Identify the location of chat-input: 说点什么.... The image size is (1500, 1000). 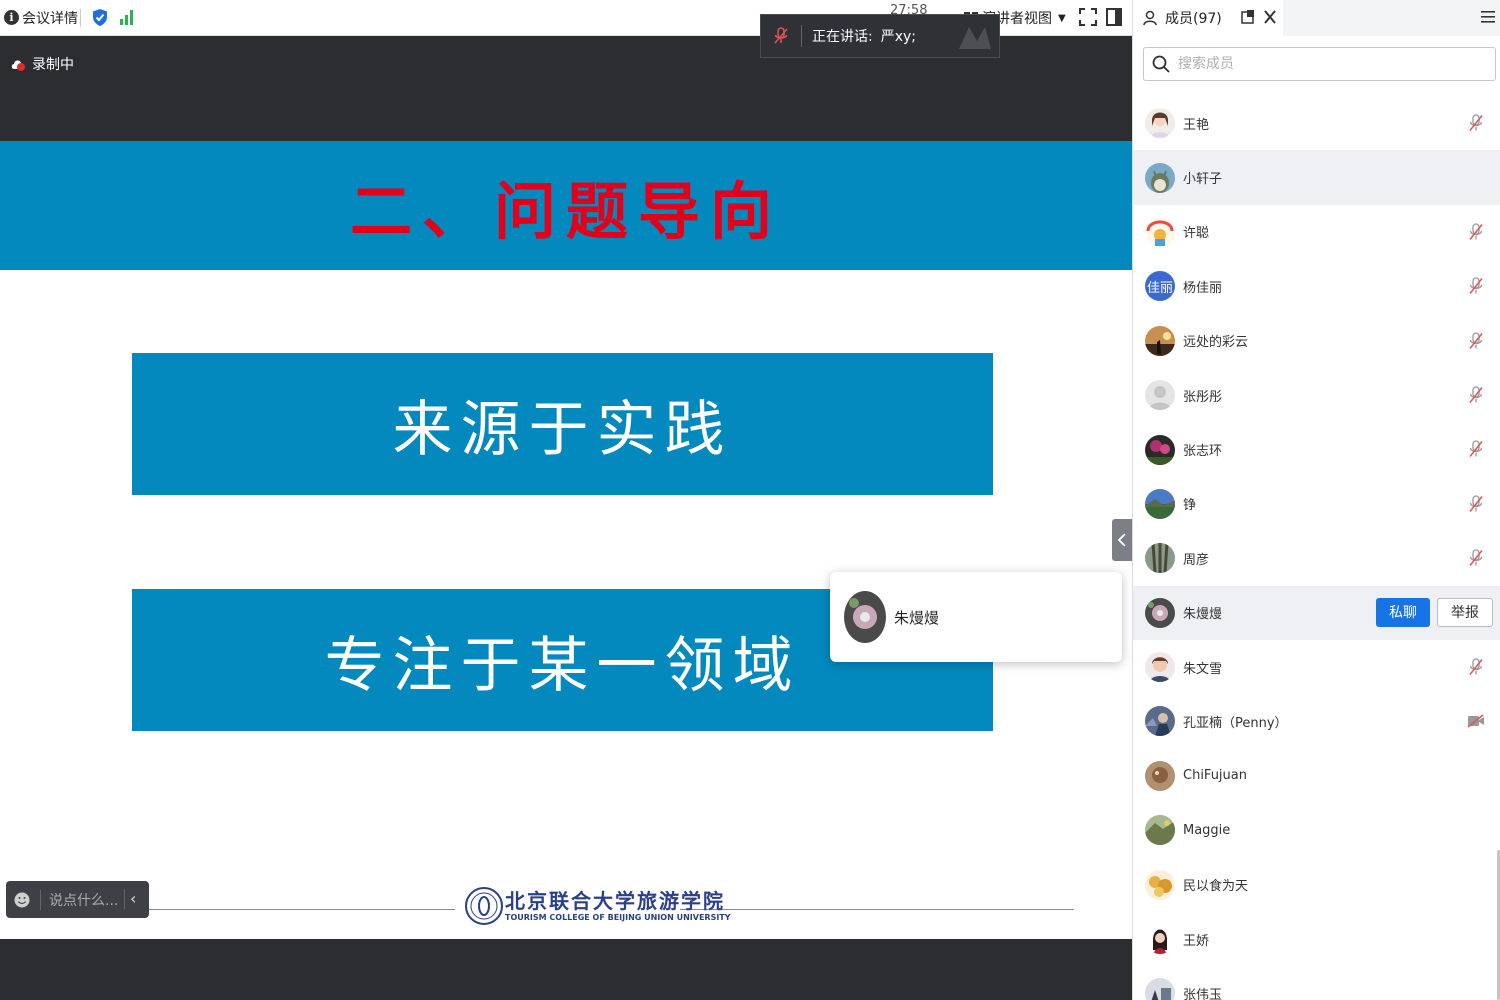
(83, 900).